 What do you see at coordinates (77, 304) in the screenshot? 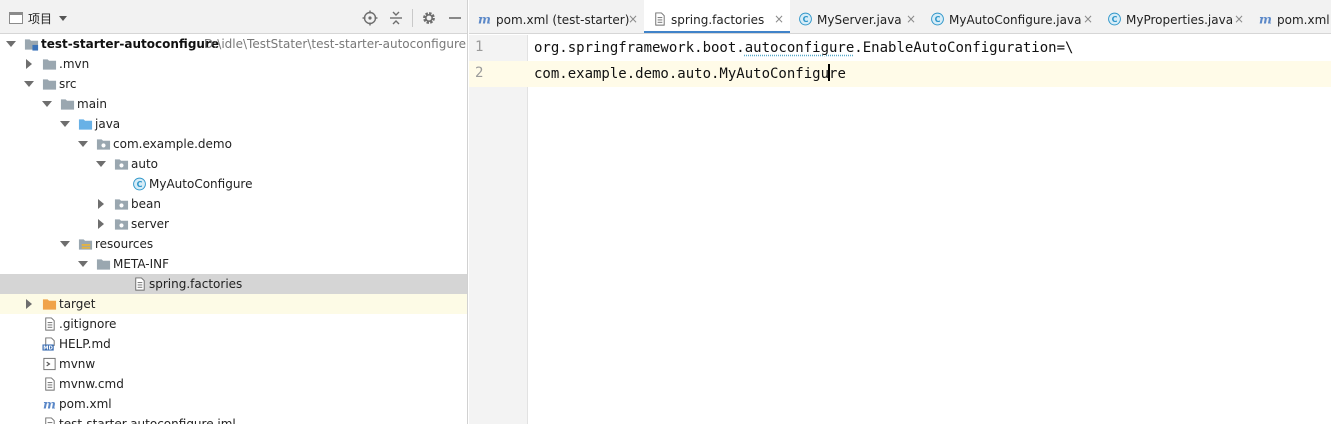
I see `tree-item-label: target` at bounding box center [77, 304].